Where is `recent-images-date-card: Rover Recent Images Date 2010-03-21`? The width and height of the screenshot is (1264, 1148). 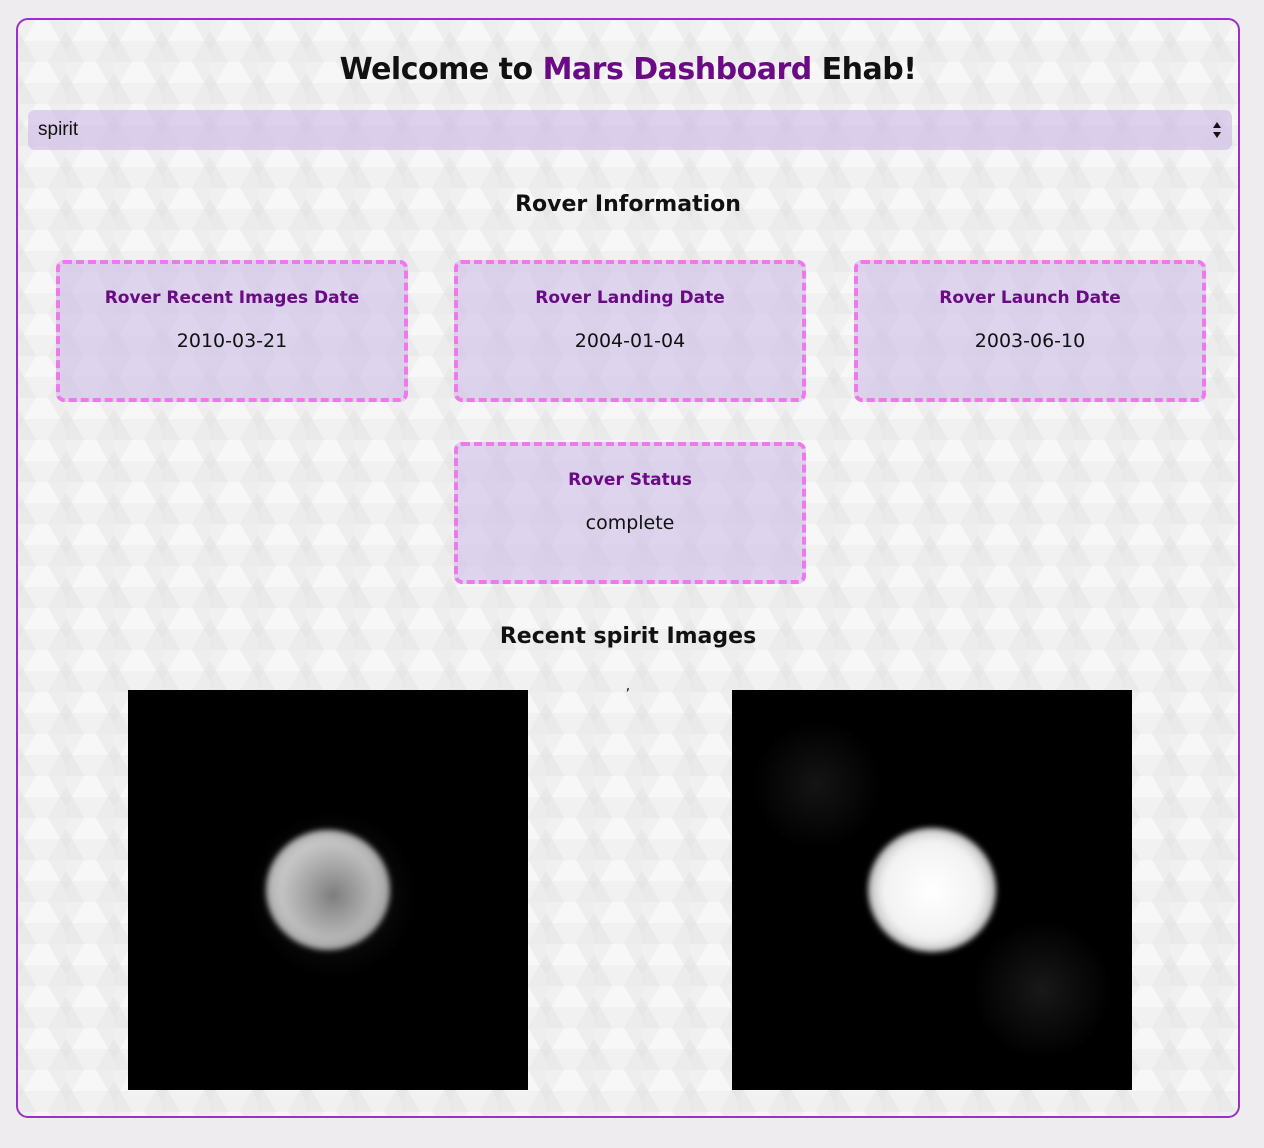
recent-images-date-card: Rover Recent Images Date 2010-03-21 is located at coordinates (232, 331).